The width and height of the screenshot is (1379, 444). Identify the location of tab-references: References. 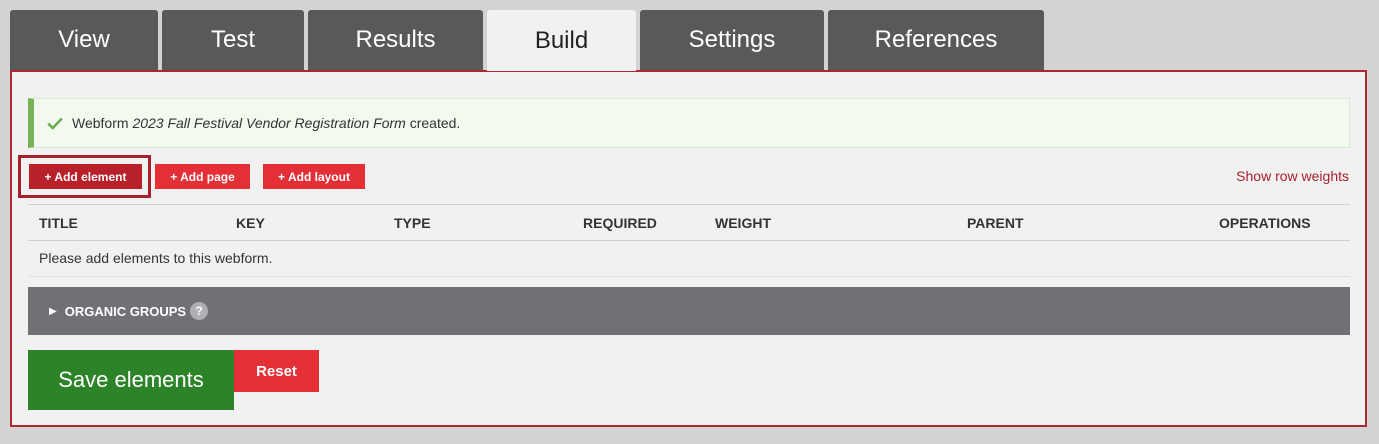
(936, 40).